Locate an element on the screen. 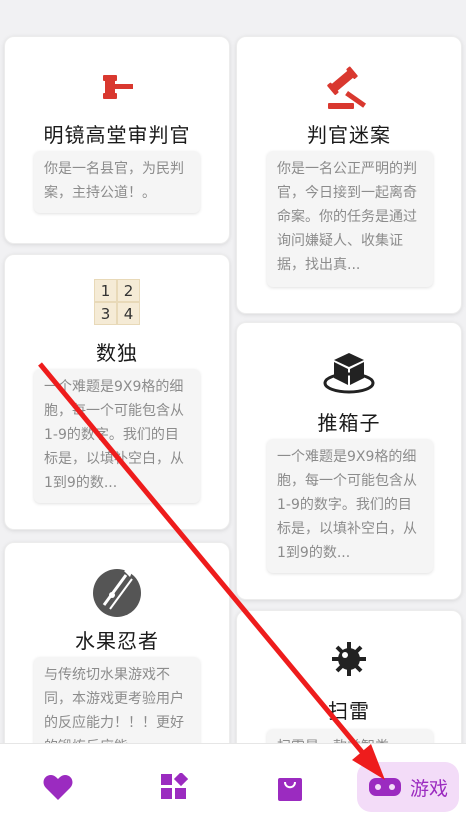  card-description: 你是一名县官，为民判案，主持公道！。 is located at coordinates (117, 182).